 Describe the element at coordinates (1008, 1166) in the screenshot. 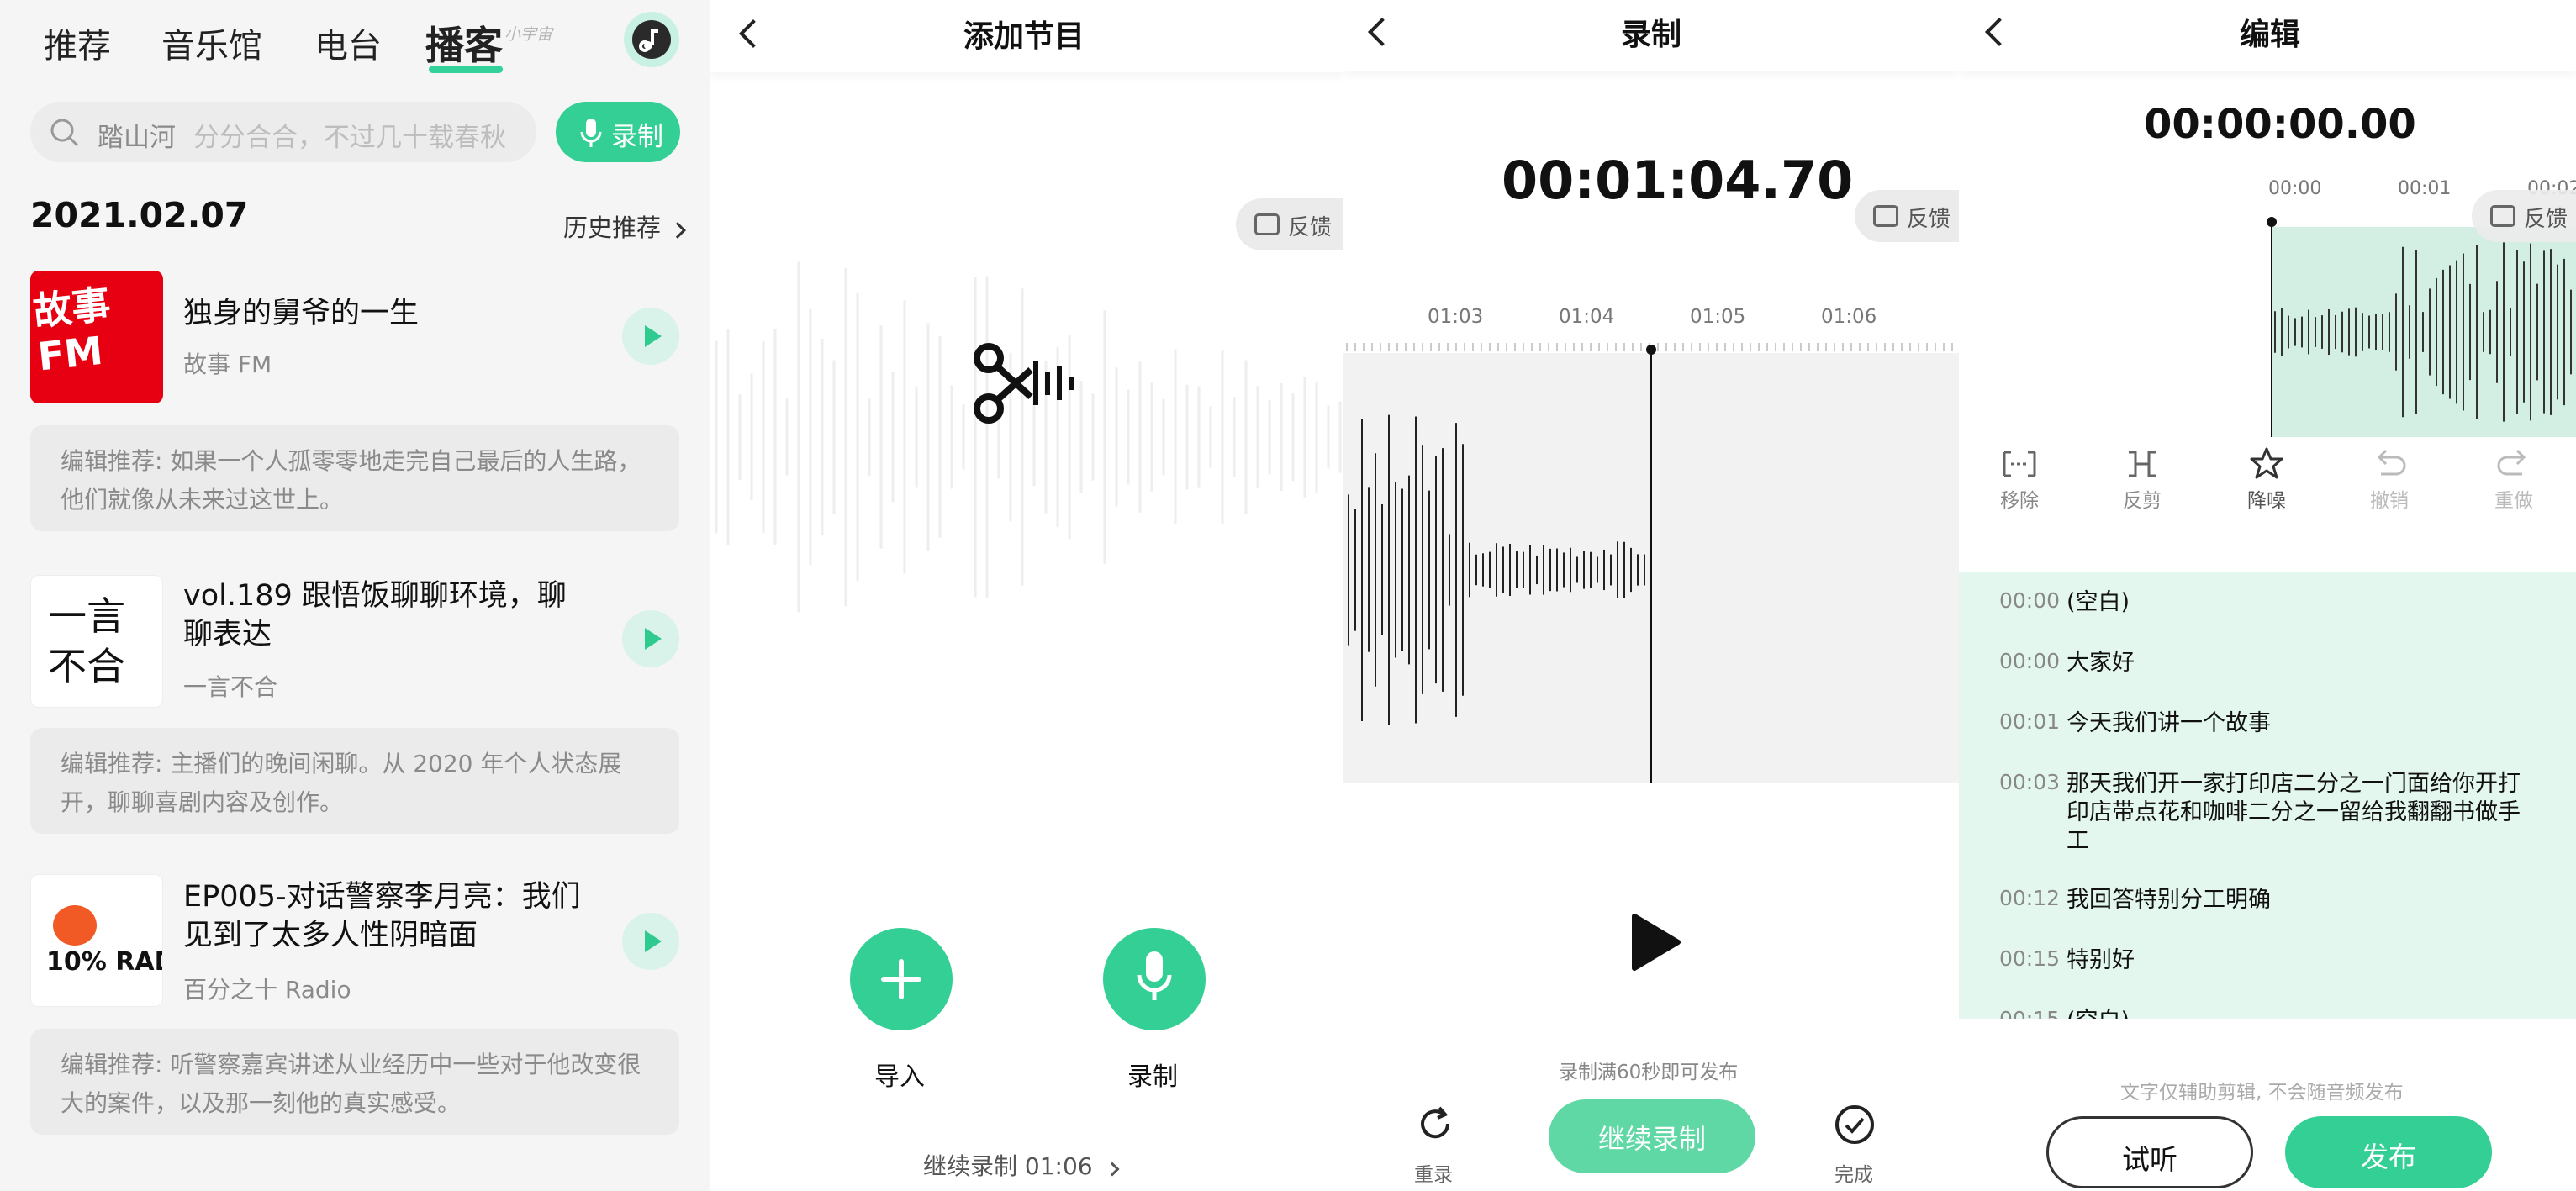

I see `continue-recording-label: 继续录制 01:06` at that location.